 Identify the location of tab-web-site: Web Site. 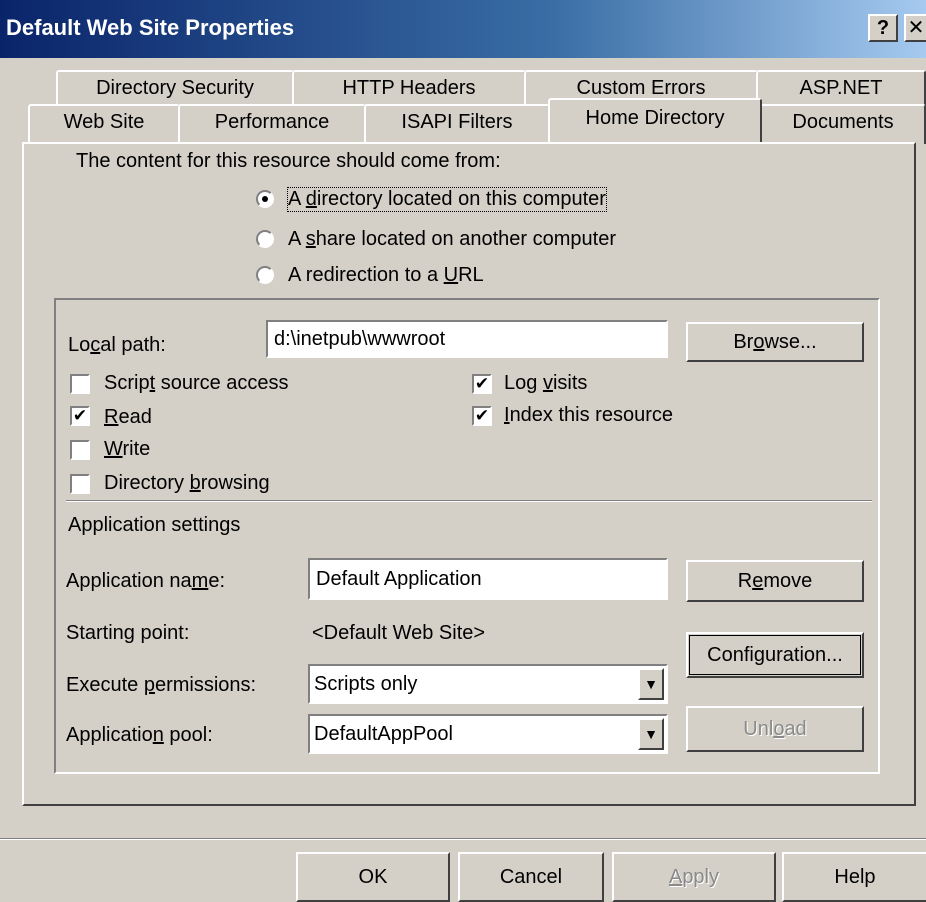
(104, 124).